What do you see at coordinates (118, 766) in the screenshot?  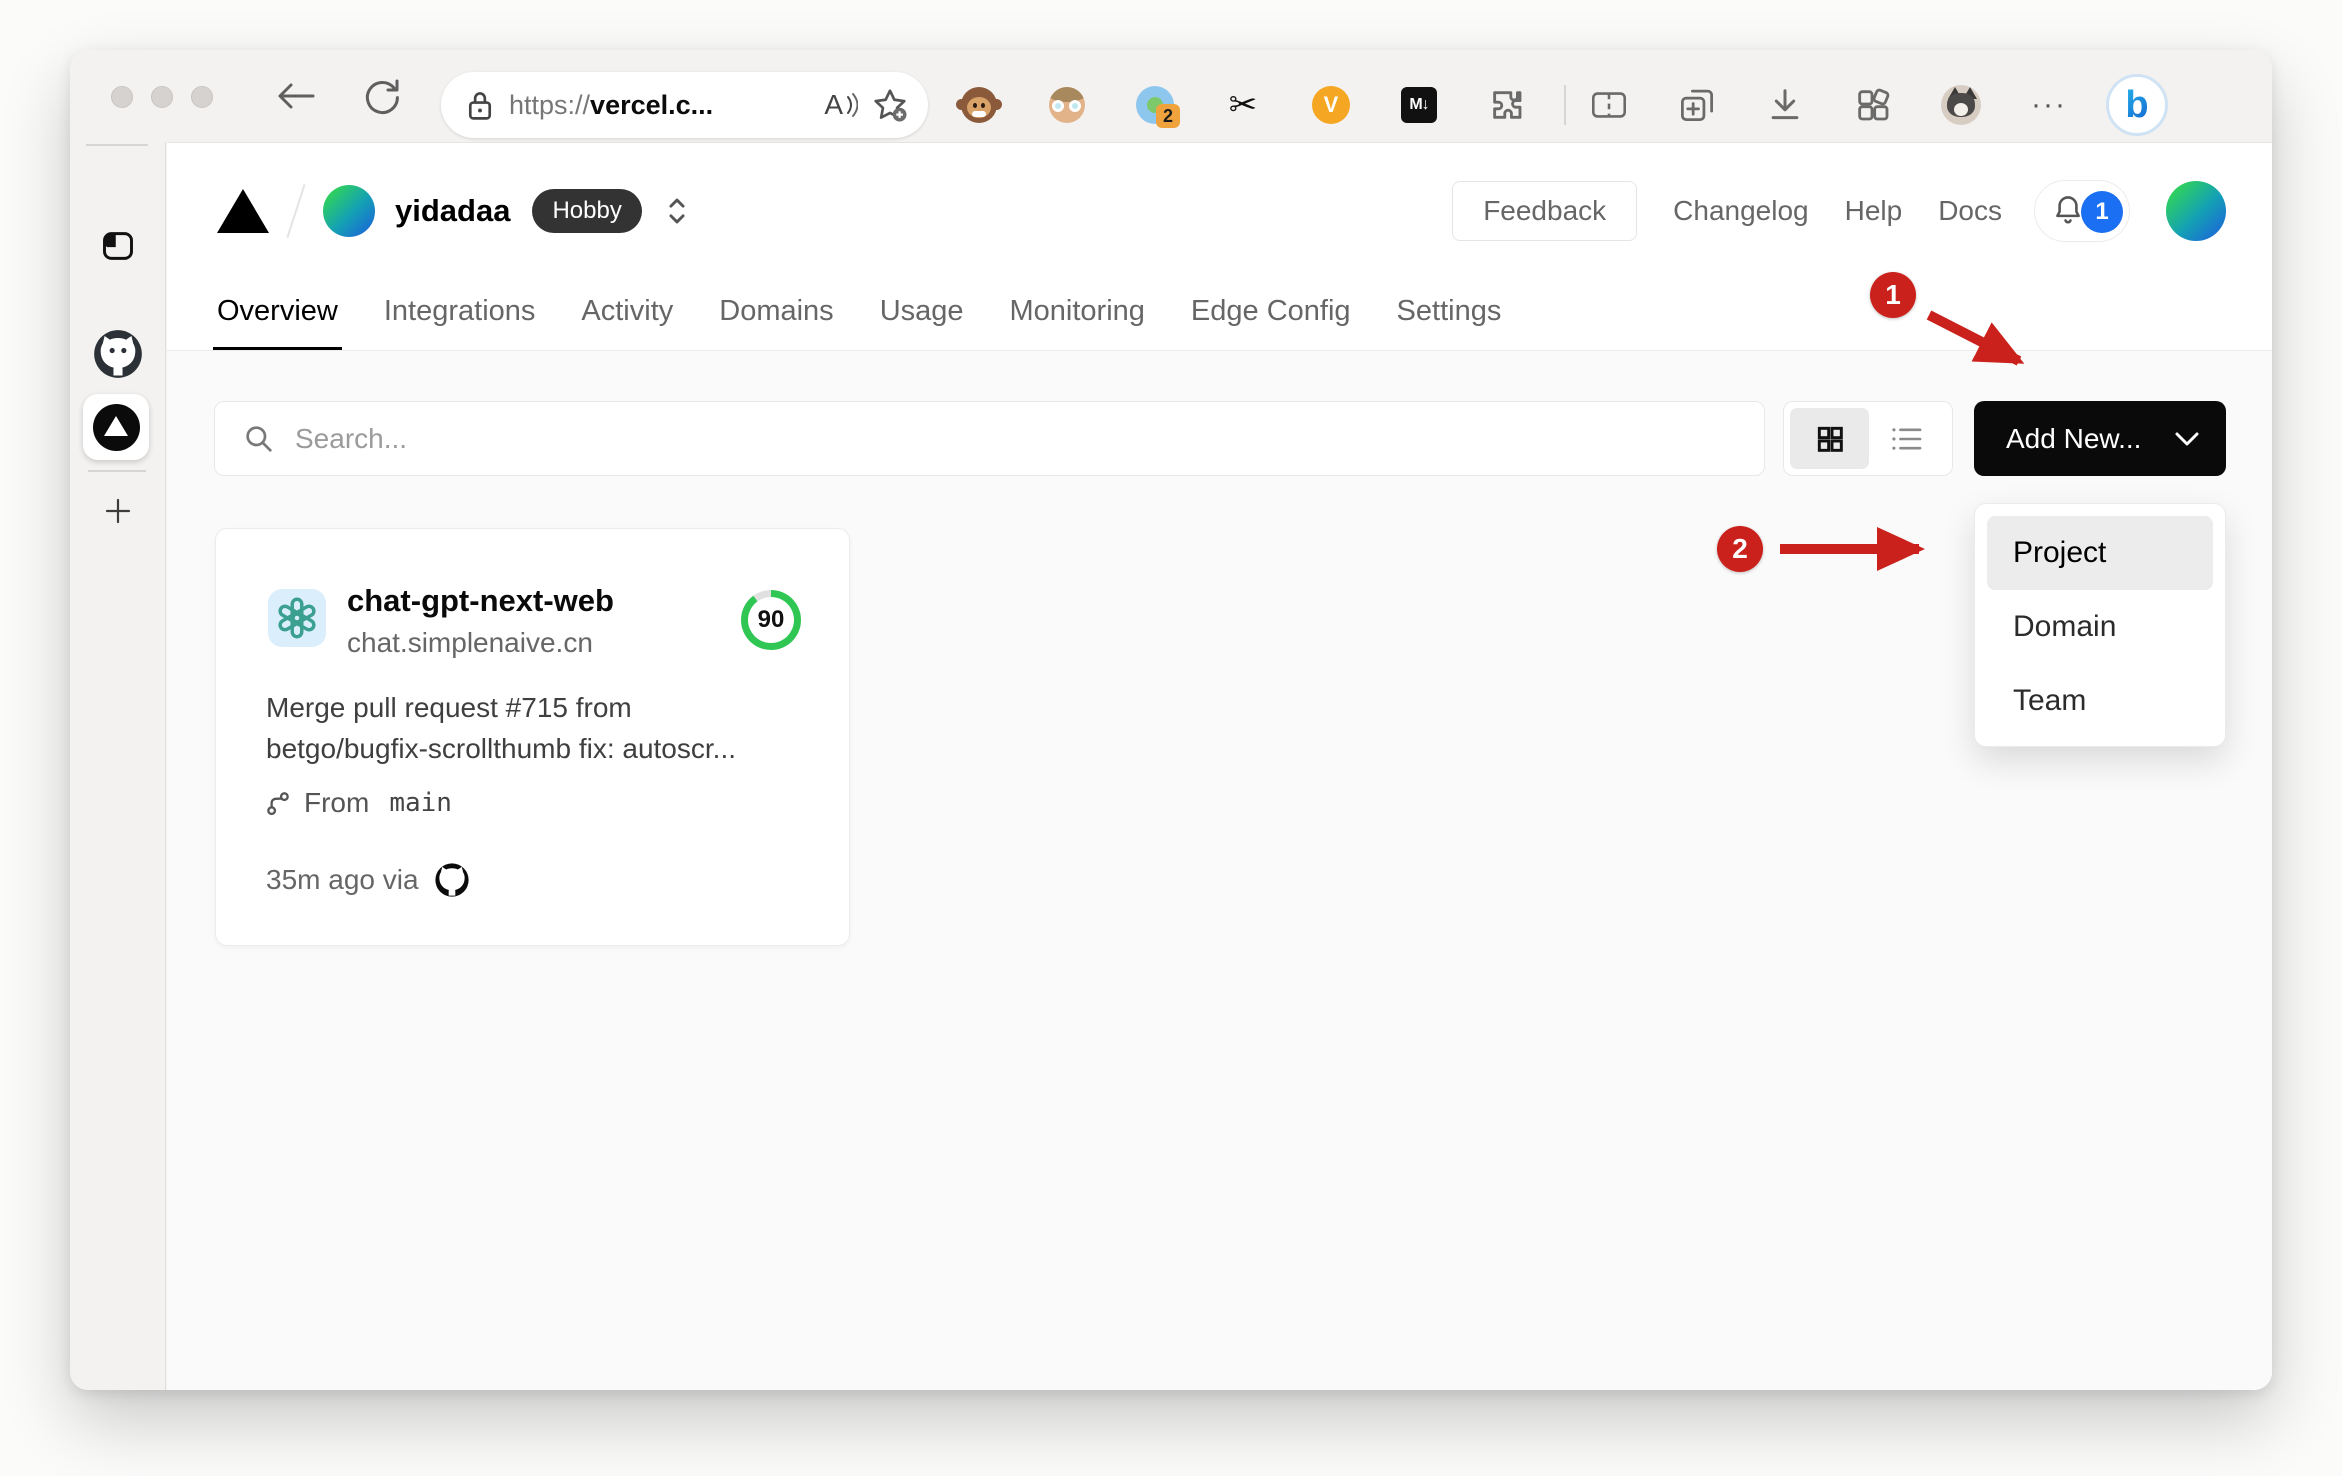 I see `edge-sidebar` at bounding box center [118, 766].